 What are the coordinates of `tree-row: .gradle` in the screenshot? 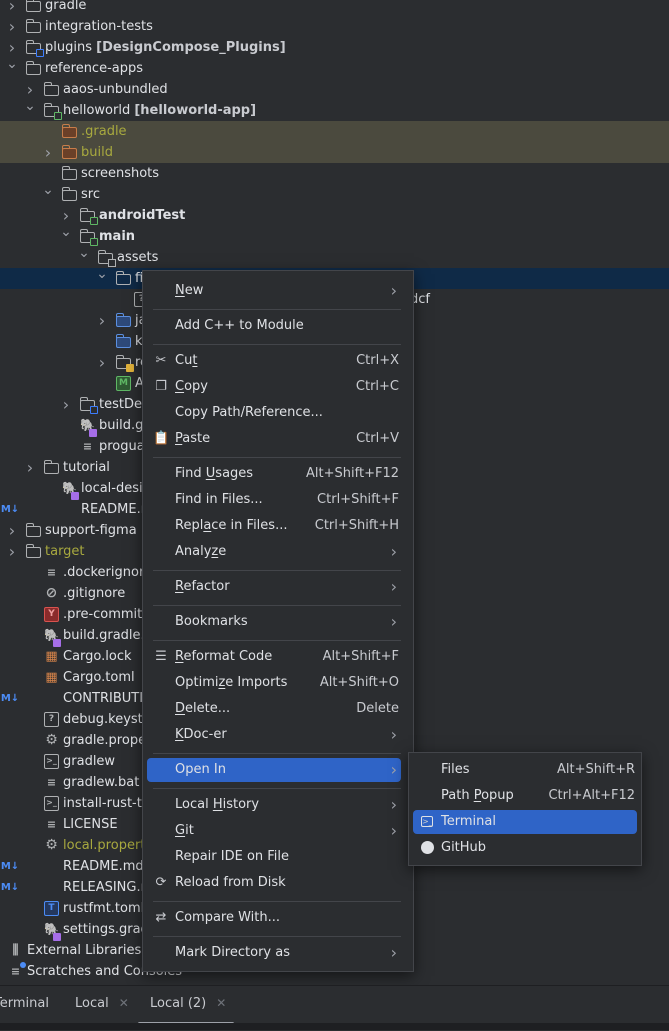 It's located at (334, 131).